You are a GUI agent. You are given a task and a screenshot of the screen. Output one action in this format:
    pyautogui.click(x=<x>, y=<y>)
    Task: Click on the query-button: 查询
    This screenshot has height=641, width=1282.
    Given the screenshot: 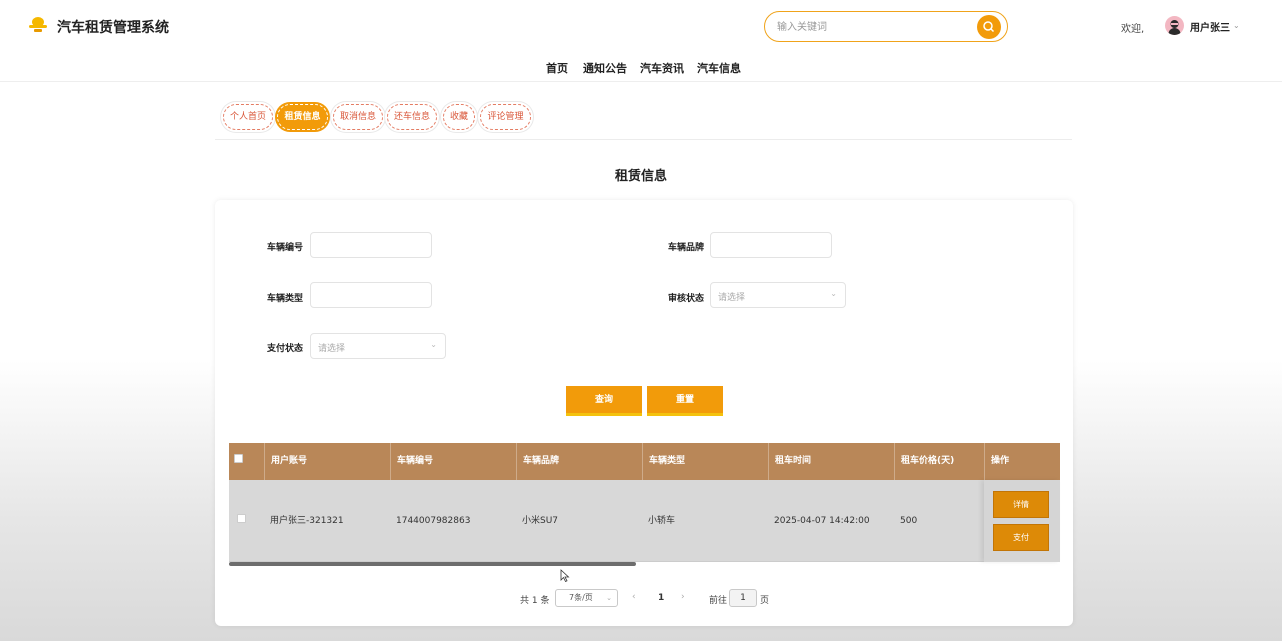 What is the action you would take?
    pyautogui.click(x=604, y=401)
    